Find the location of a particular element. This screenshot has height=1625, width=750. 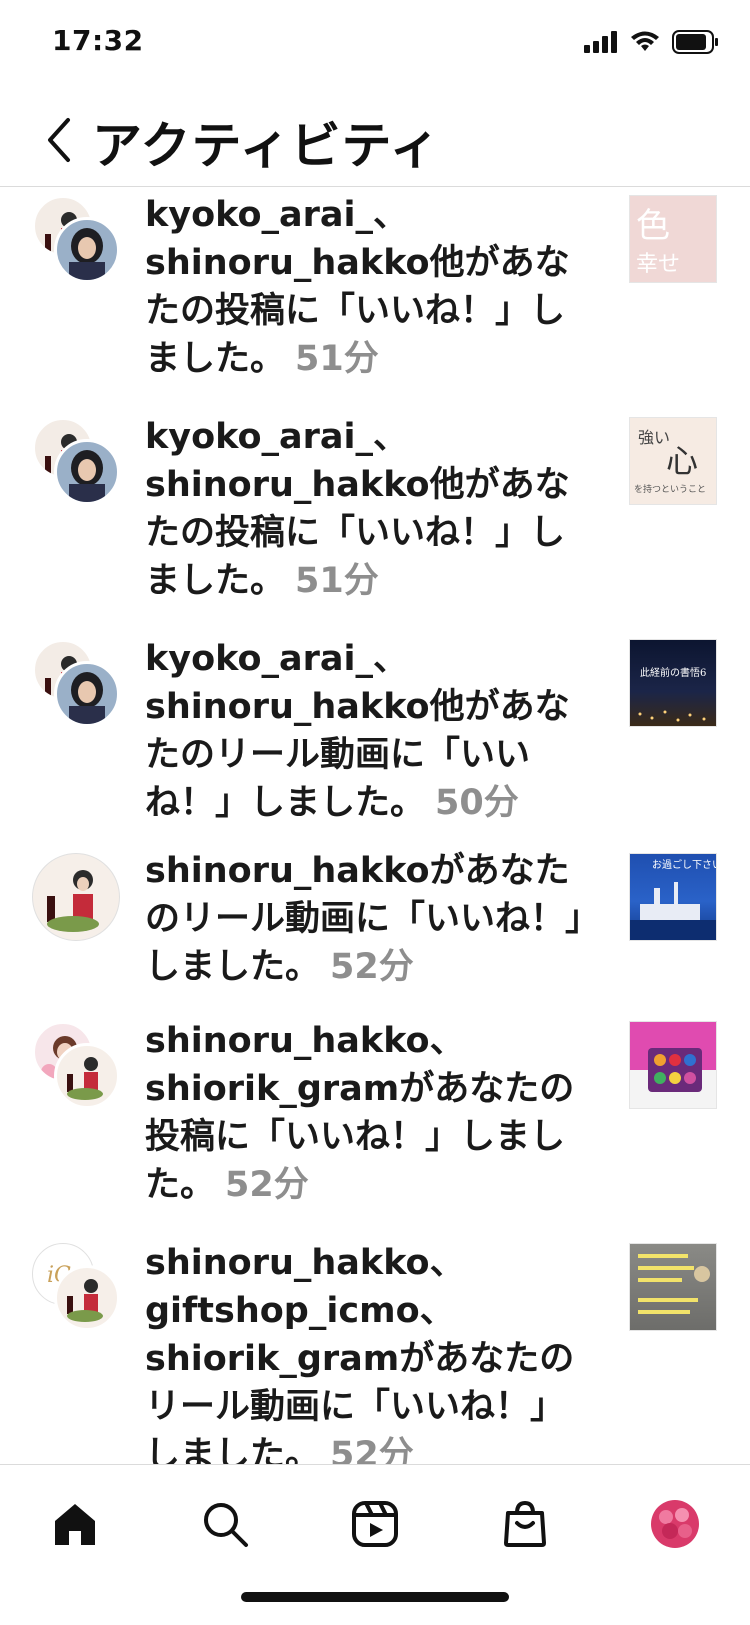

shop-icon is located at coordinates (525, 1523).